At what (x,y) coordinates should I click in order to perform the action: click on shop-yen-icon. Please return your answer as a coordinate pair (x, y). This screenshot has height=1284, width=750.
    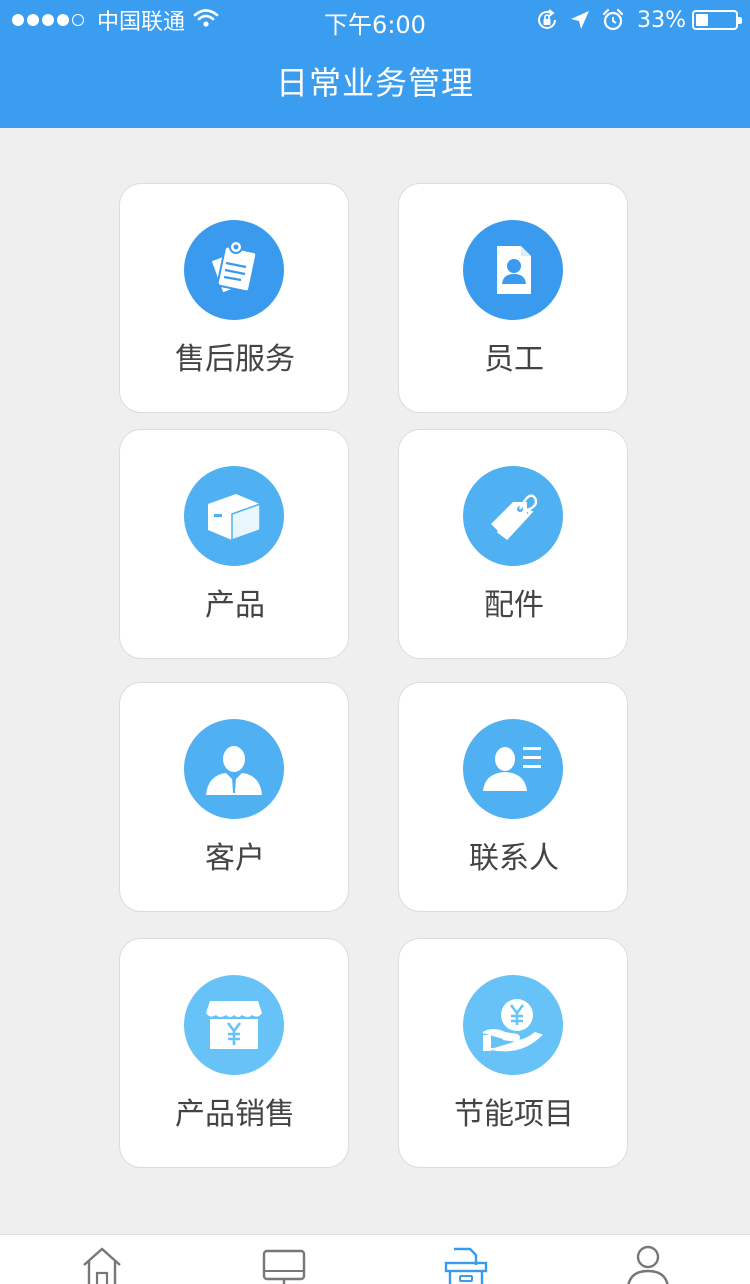
    Looking at the image, I should click on (234, 1025).